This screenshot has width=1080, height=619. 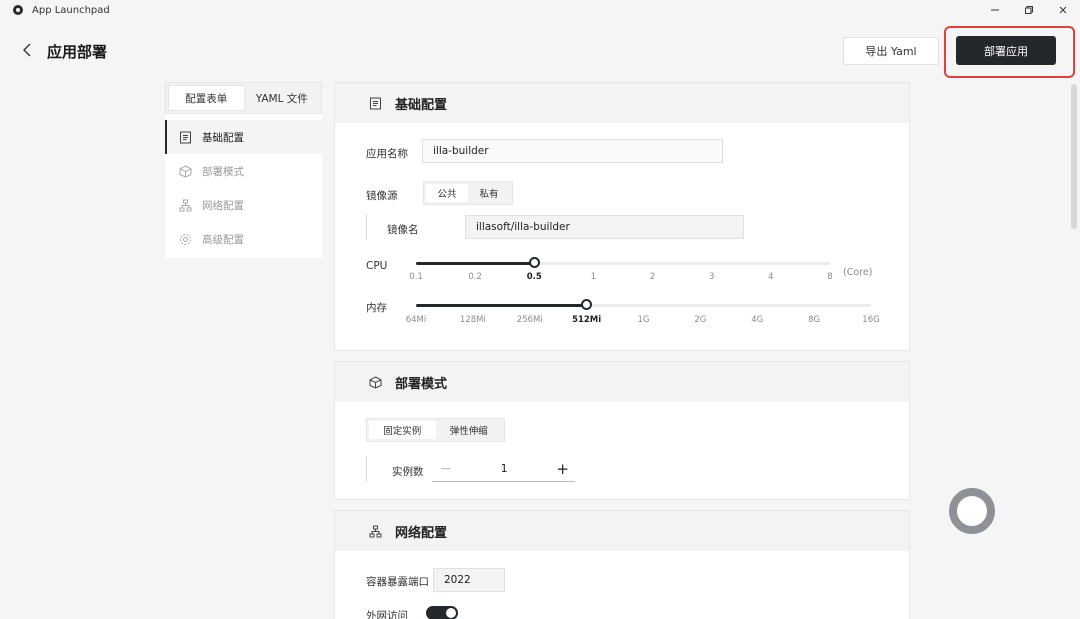 What do you see at coordinates (77, 52) in the screenshot?
I see `page-title: 应用部署` at bounding box center [77, 52].